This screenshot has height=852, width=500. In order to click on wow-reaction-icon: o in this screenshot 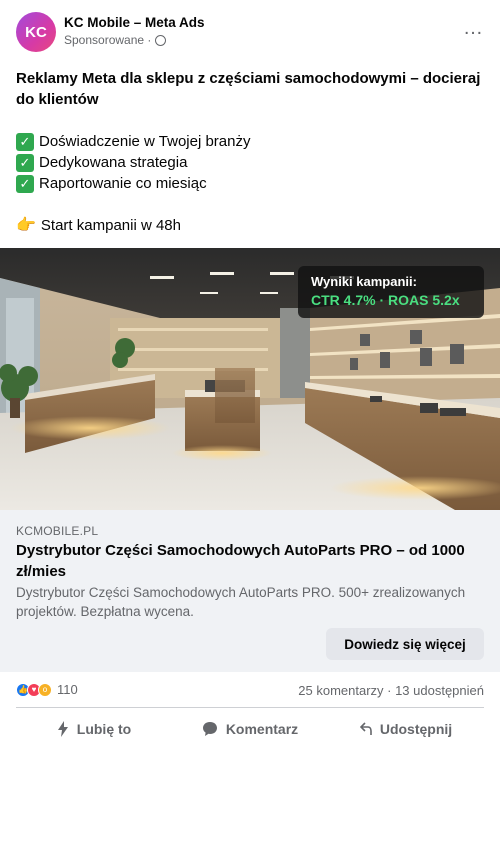, I will do `click(45, 689)`.